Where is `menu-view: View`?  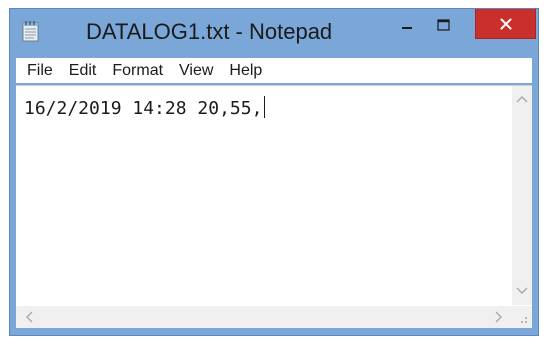
menu-view: View is located at coordinates (196, 70).